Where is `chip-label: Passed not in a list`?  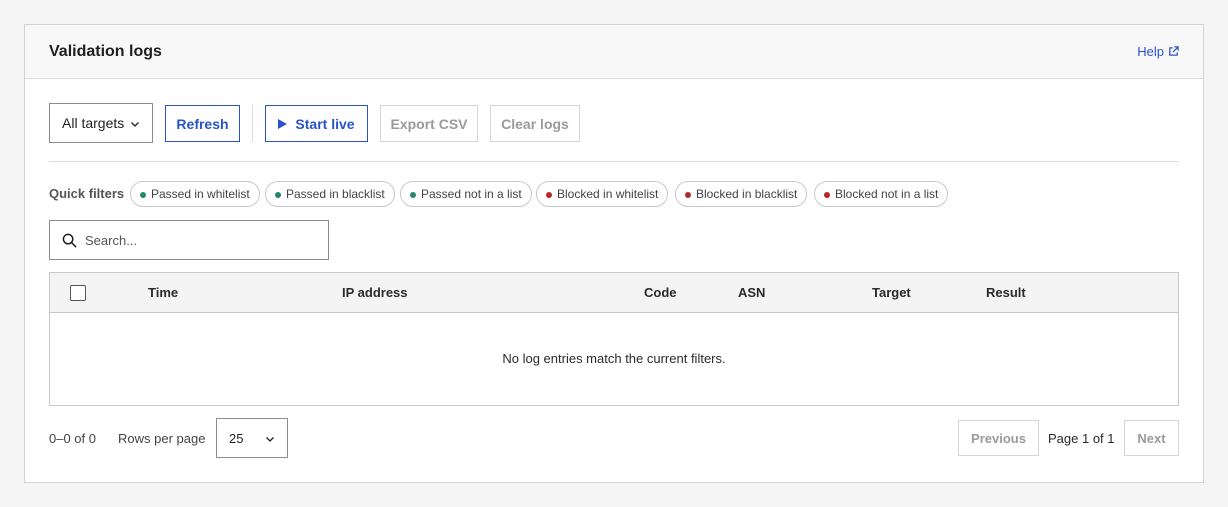 chip-label: Passed not in a list is located at coordinates (471, 194).